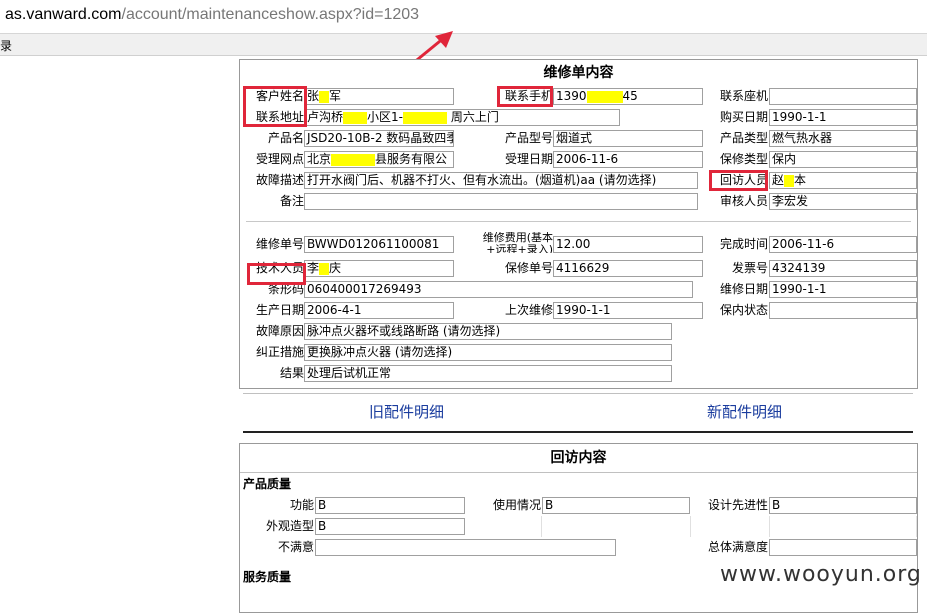 The width and height of the screenshot is (927, 613). What do you see at coordinates (843, 310) in the screenshot?
I see `in-warranty-field` at bounding box center [843, 310].